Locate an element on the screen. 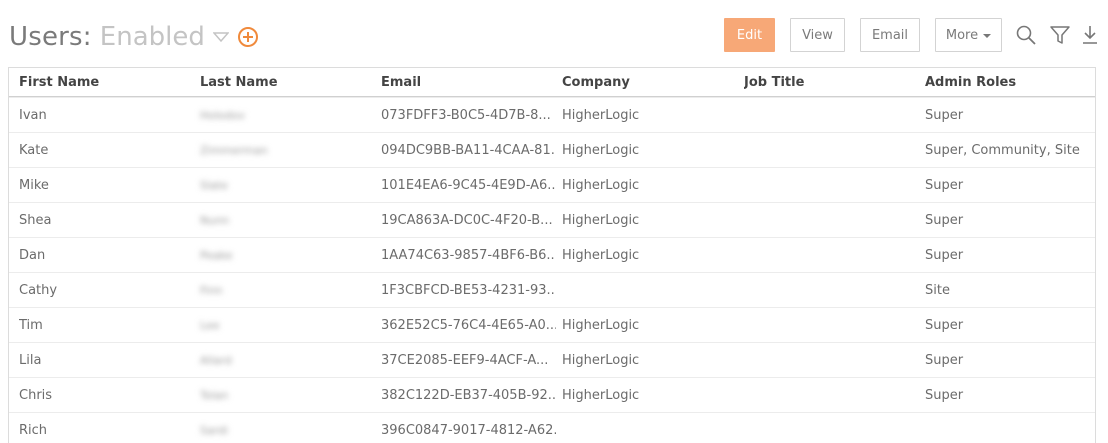  first-name-cell: Rich is located at coordinates (33, 430).